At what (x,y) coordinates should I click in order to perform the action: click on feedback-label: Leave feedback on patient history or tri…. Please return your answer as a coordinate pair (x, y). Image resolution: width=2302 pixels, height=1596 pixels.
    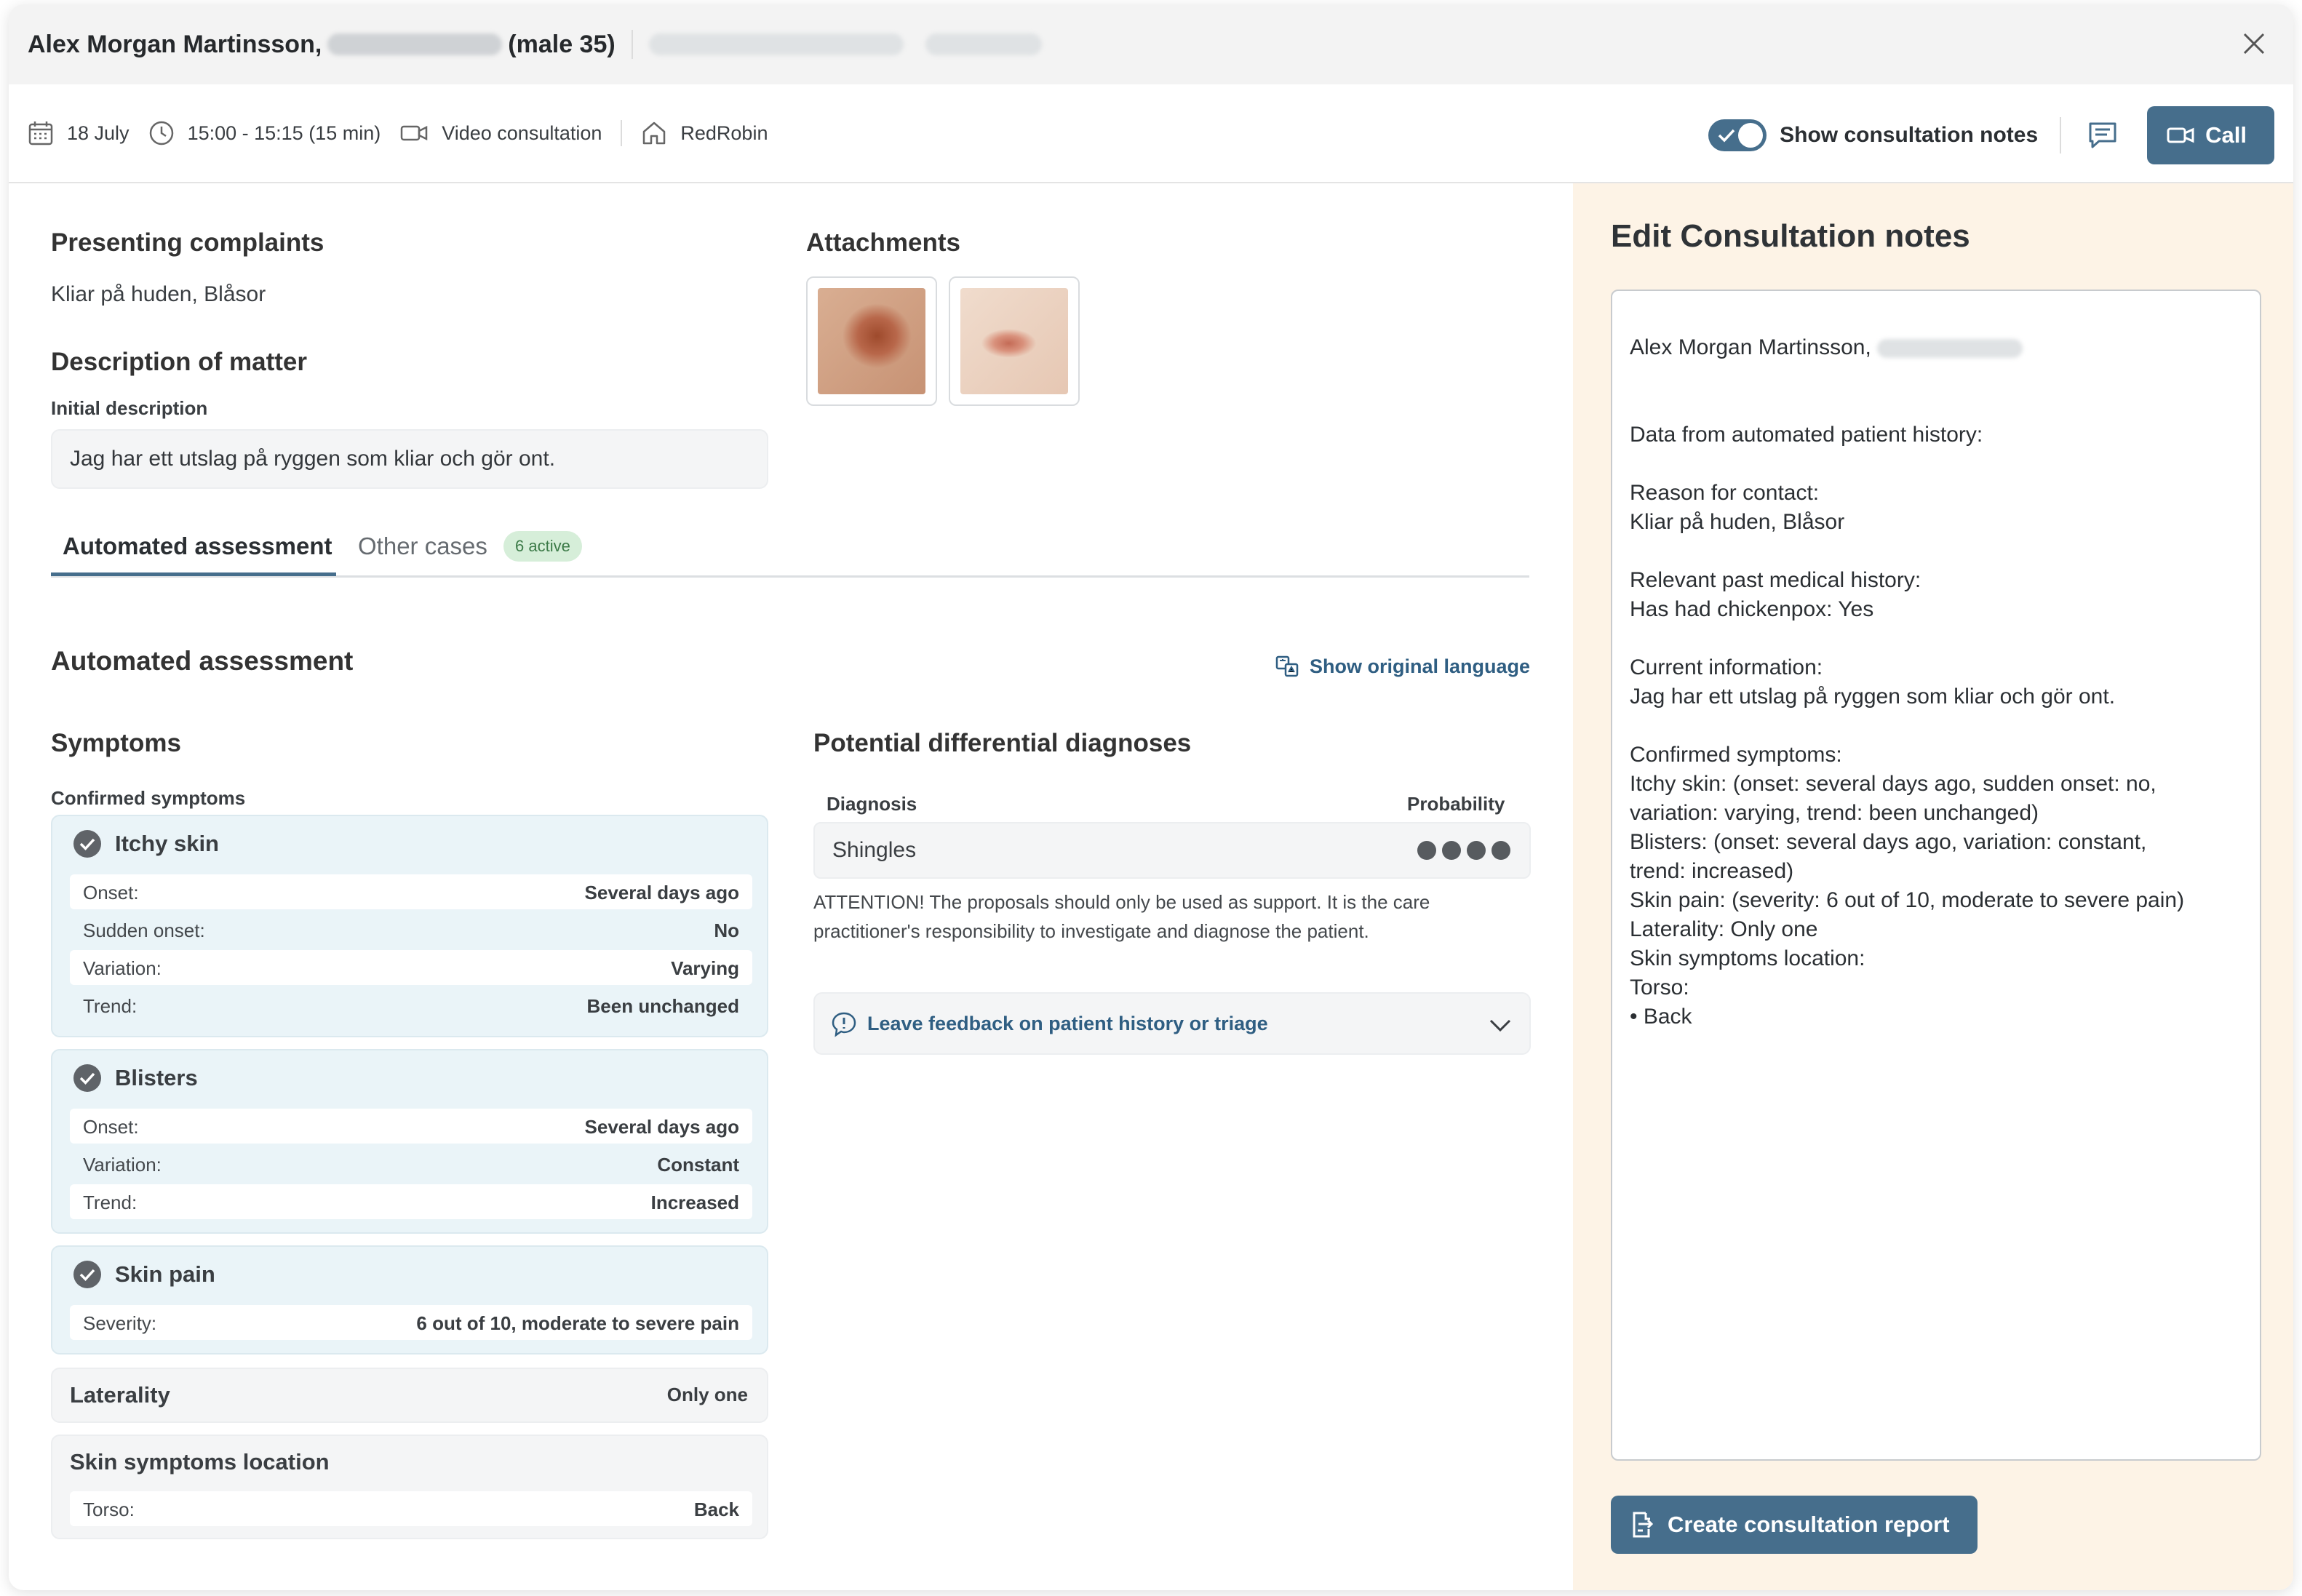
    Looking at the image, I should click on (1068, 1023).